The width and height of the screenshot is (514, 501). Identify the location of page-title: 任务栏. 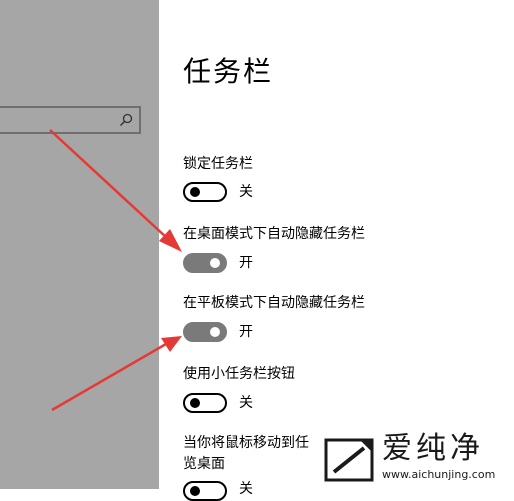
(228, 71).